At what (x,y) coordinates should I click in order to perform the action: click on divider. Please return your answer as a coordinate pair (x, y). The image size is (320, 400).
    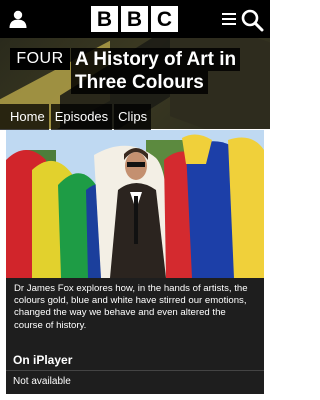
    Looking at the image, I should click on (135, 370).